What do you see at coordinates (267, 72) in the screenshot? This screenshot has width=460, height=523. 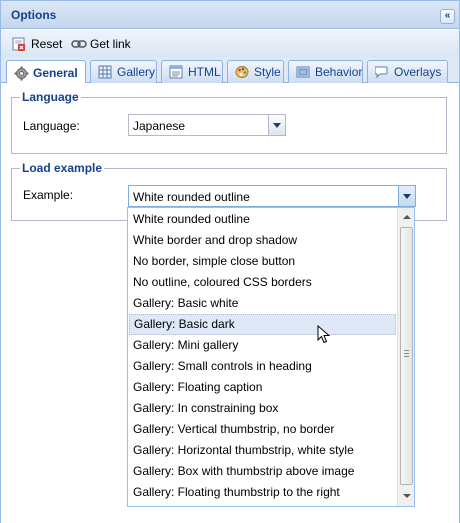 I see `tab-style-label: Style` at bounding box center [267, 72].